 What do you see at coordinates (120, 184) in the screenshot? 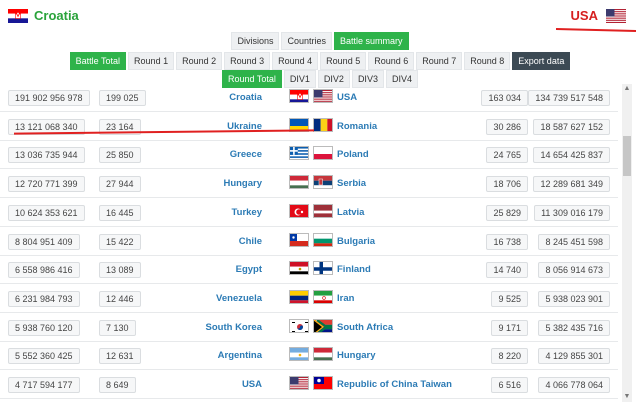
I see `left-hits-value: 27 944` at bounding box center [120, 184].